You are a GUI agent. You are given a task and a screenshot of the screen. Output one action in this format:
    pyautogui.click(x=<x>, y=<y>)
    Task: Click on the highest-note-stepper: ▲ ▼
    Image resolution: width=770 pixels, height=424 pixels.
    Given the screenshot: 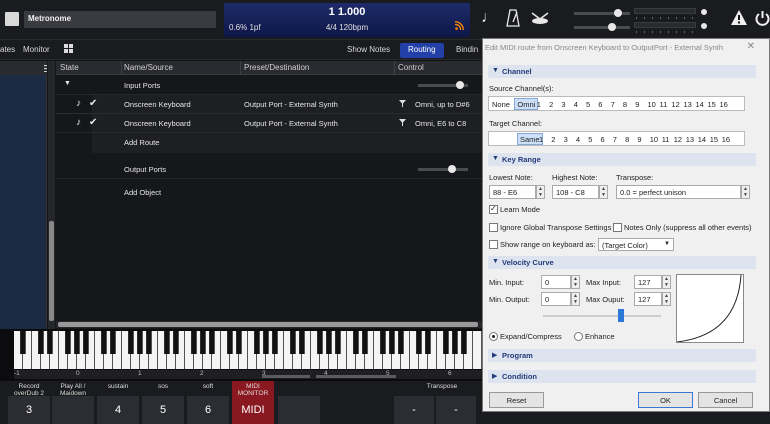 What is the action you would take?
    pyautogui.click(x=603, y=192)
    